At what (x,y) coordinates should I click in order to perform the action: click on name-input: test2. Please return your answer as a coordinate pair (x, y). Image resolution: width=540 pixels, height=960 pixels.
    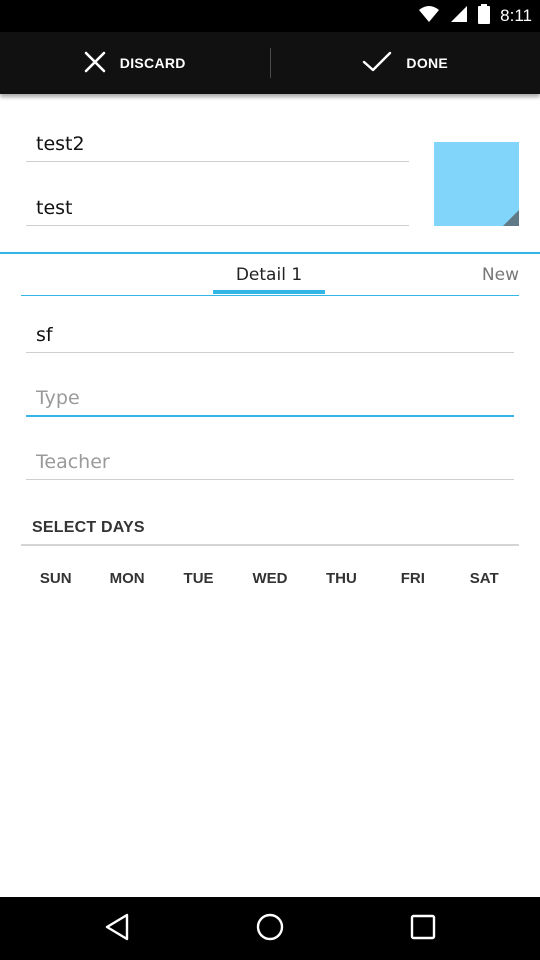
    Looking at the image, I should click on (217, 140).